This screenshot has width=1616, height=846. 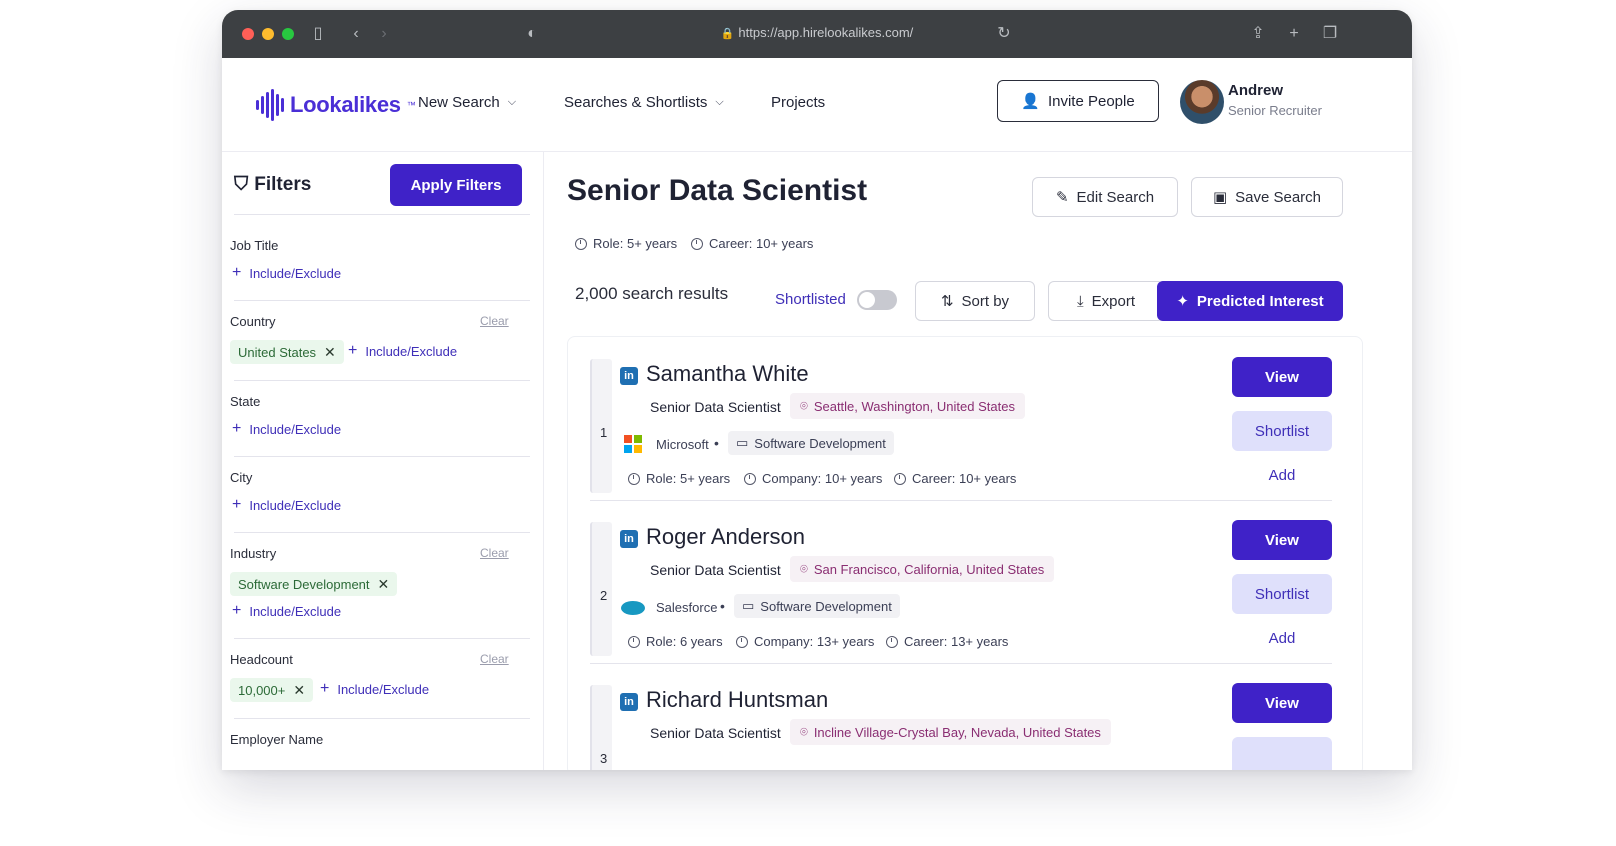 What do you see at coordinates (304, 584) in the screenshot?
I see `industry-chip-label: Software Development` at bounding box center [304, 584].